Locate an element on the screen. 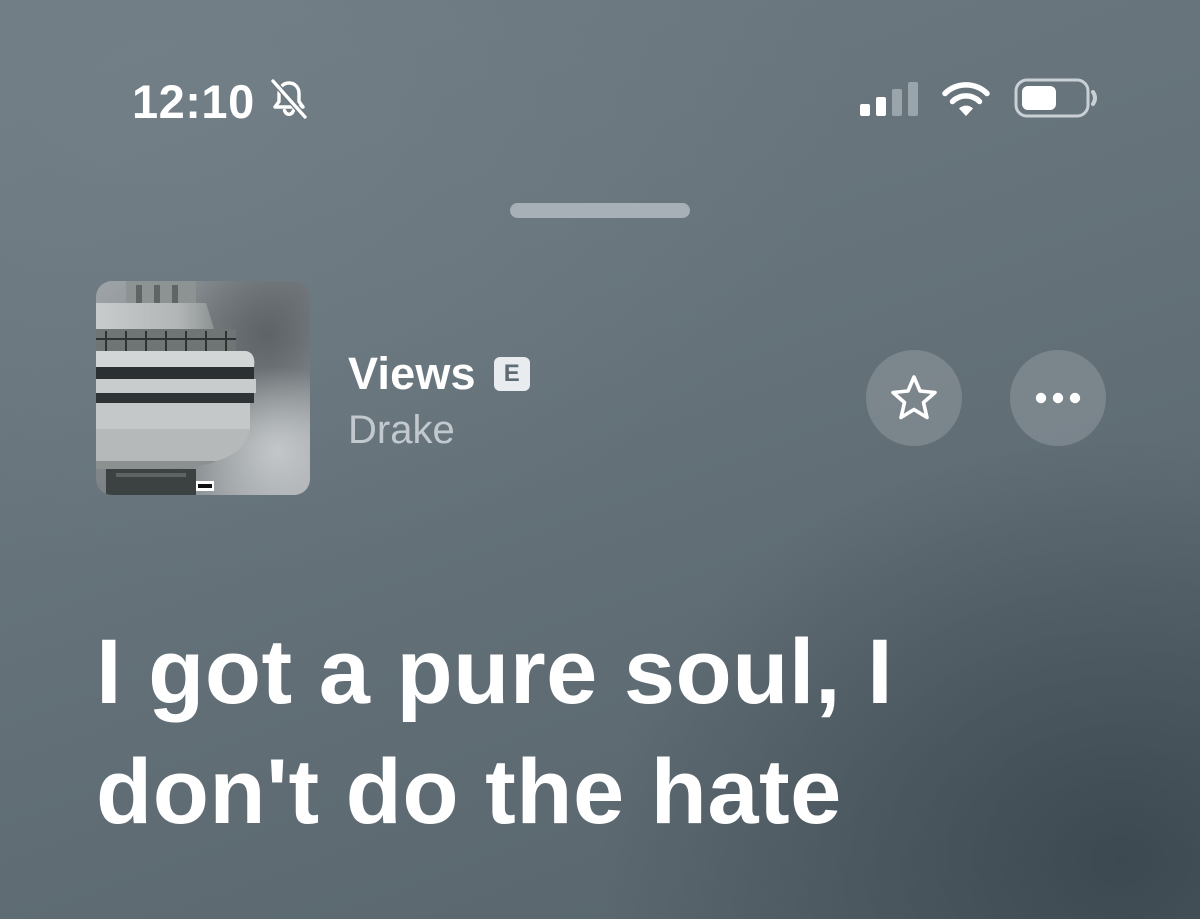  status-time: 12:10 is located at coordinates (193, 101).